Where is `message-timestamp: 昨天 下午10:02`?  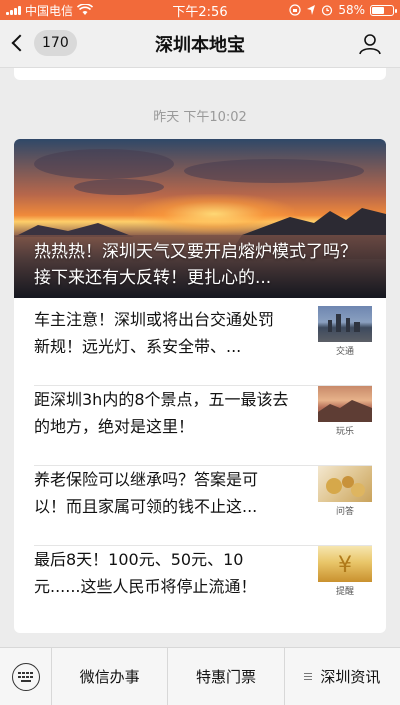
message-timestamp: 昨天 下午10:02 is located at coordinates (200, 117).